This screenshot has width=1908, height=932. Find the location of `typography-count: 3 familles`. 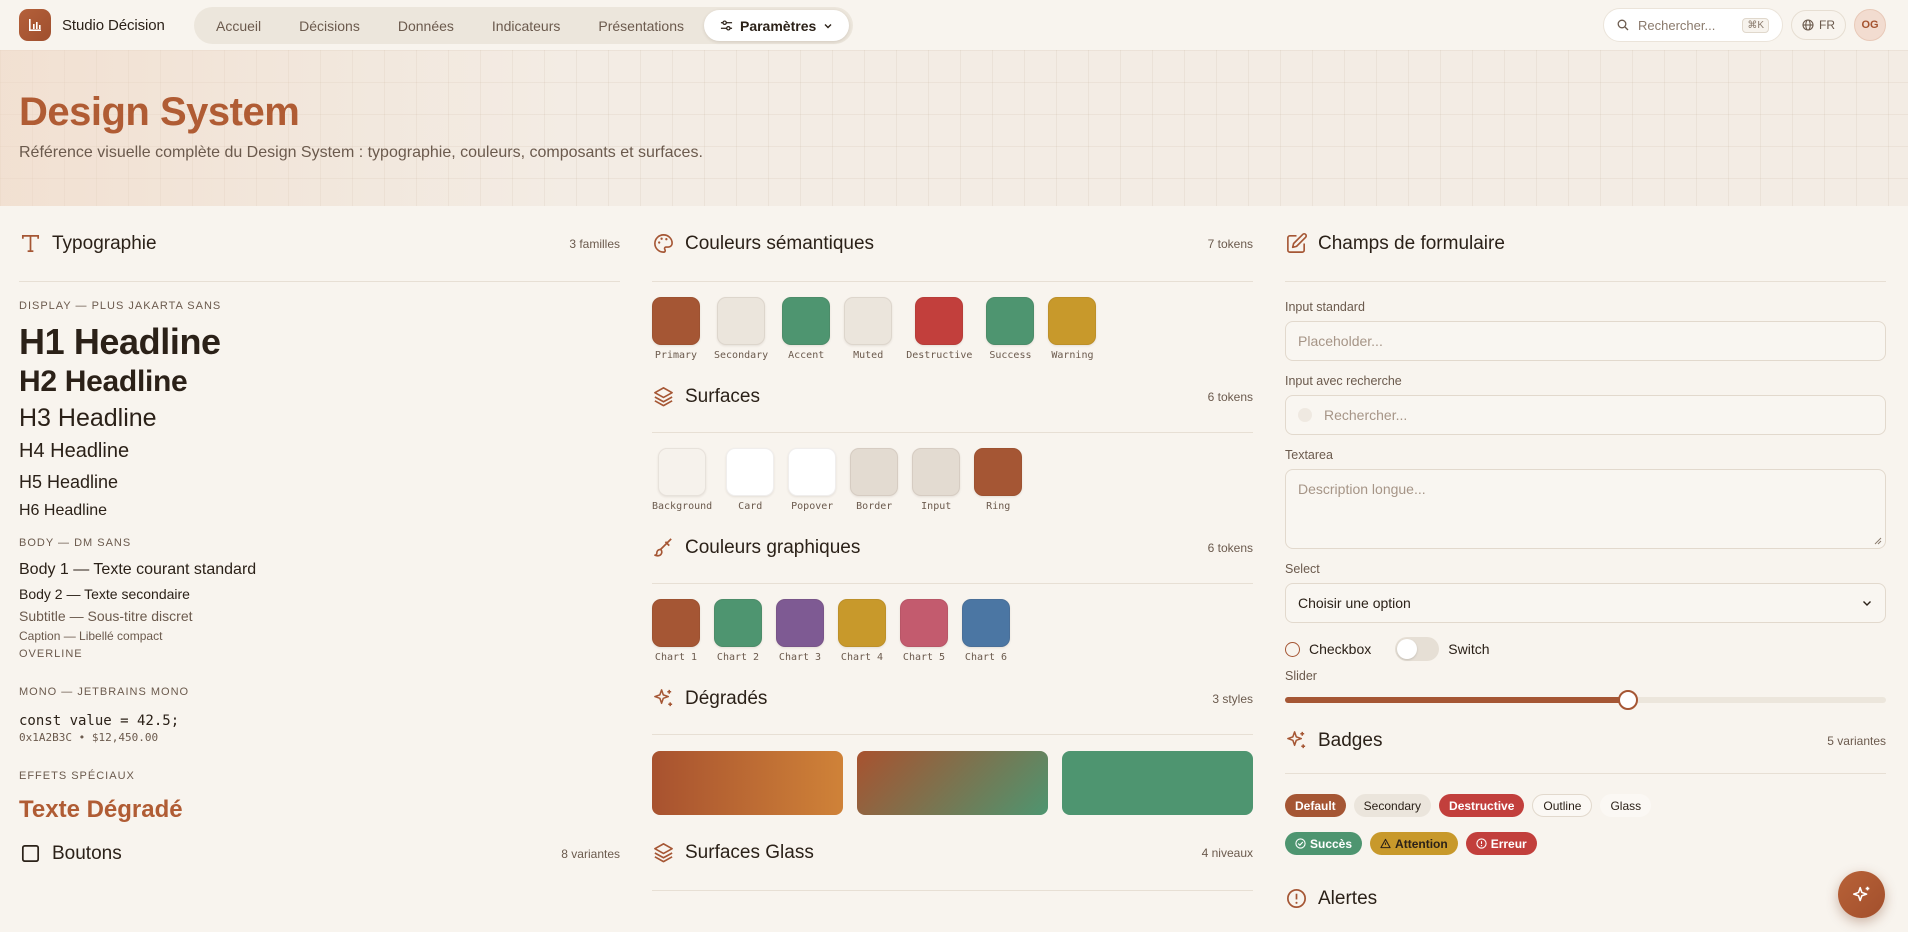

typography-count: 3 familles is located at coordinates (594, 243).